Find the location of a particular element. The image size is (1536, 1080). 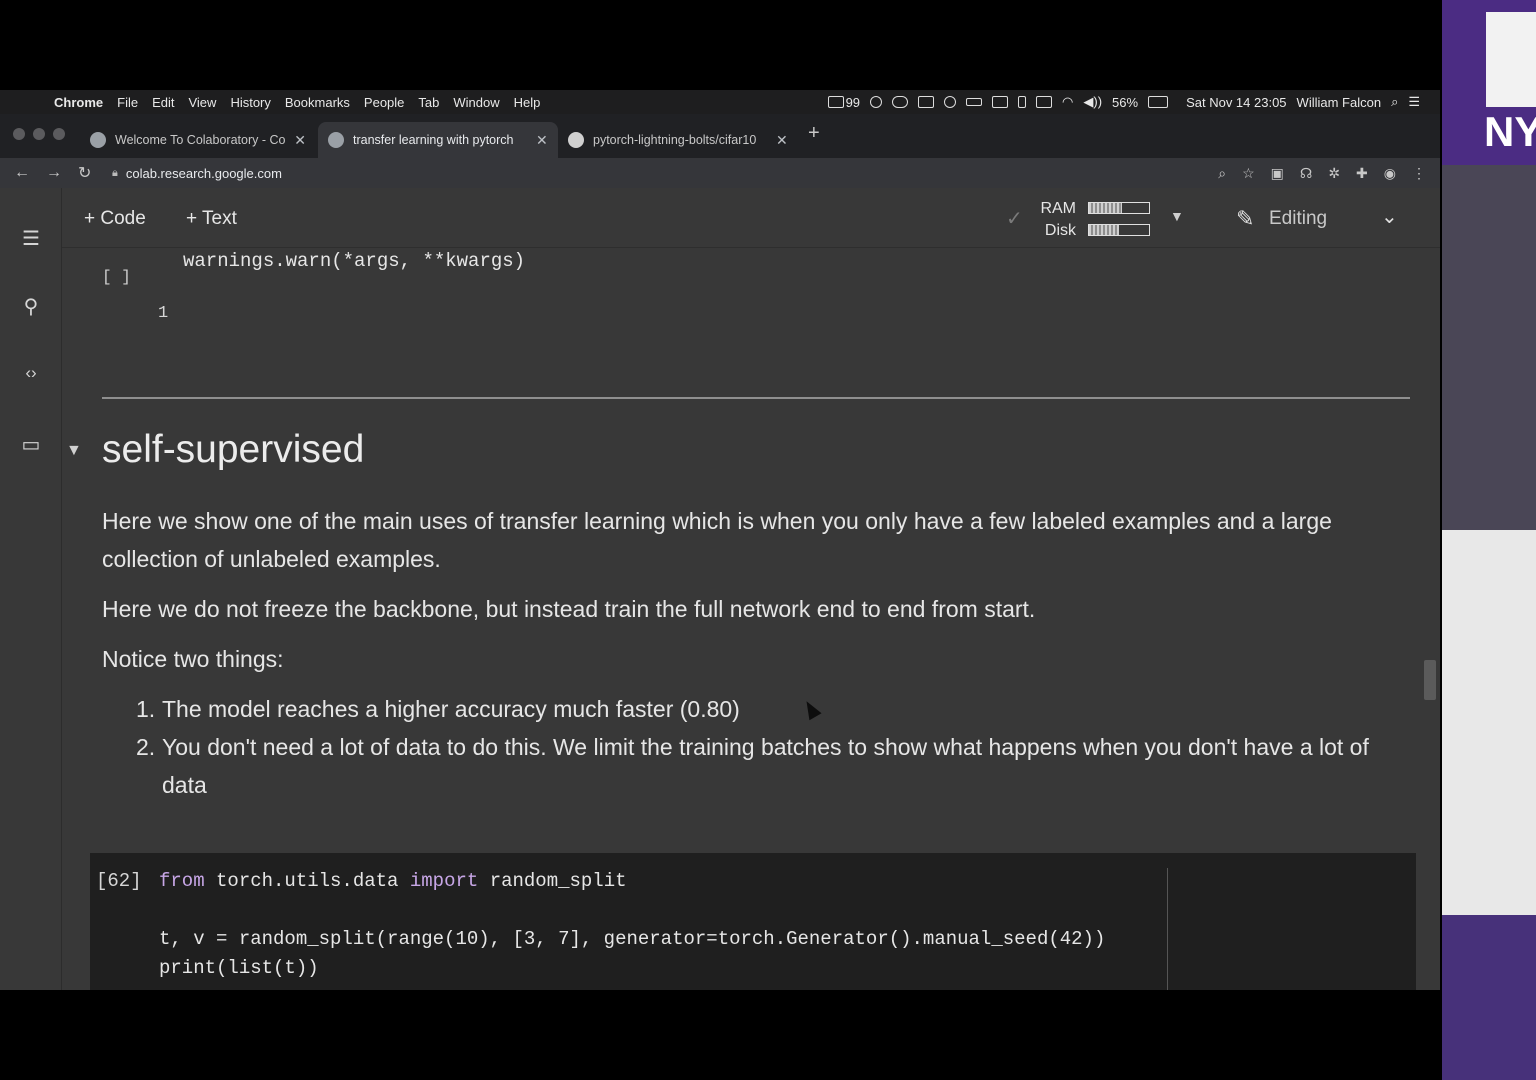

list-item-number: 1. is located at coordinates (146, 709).